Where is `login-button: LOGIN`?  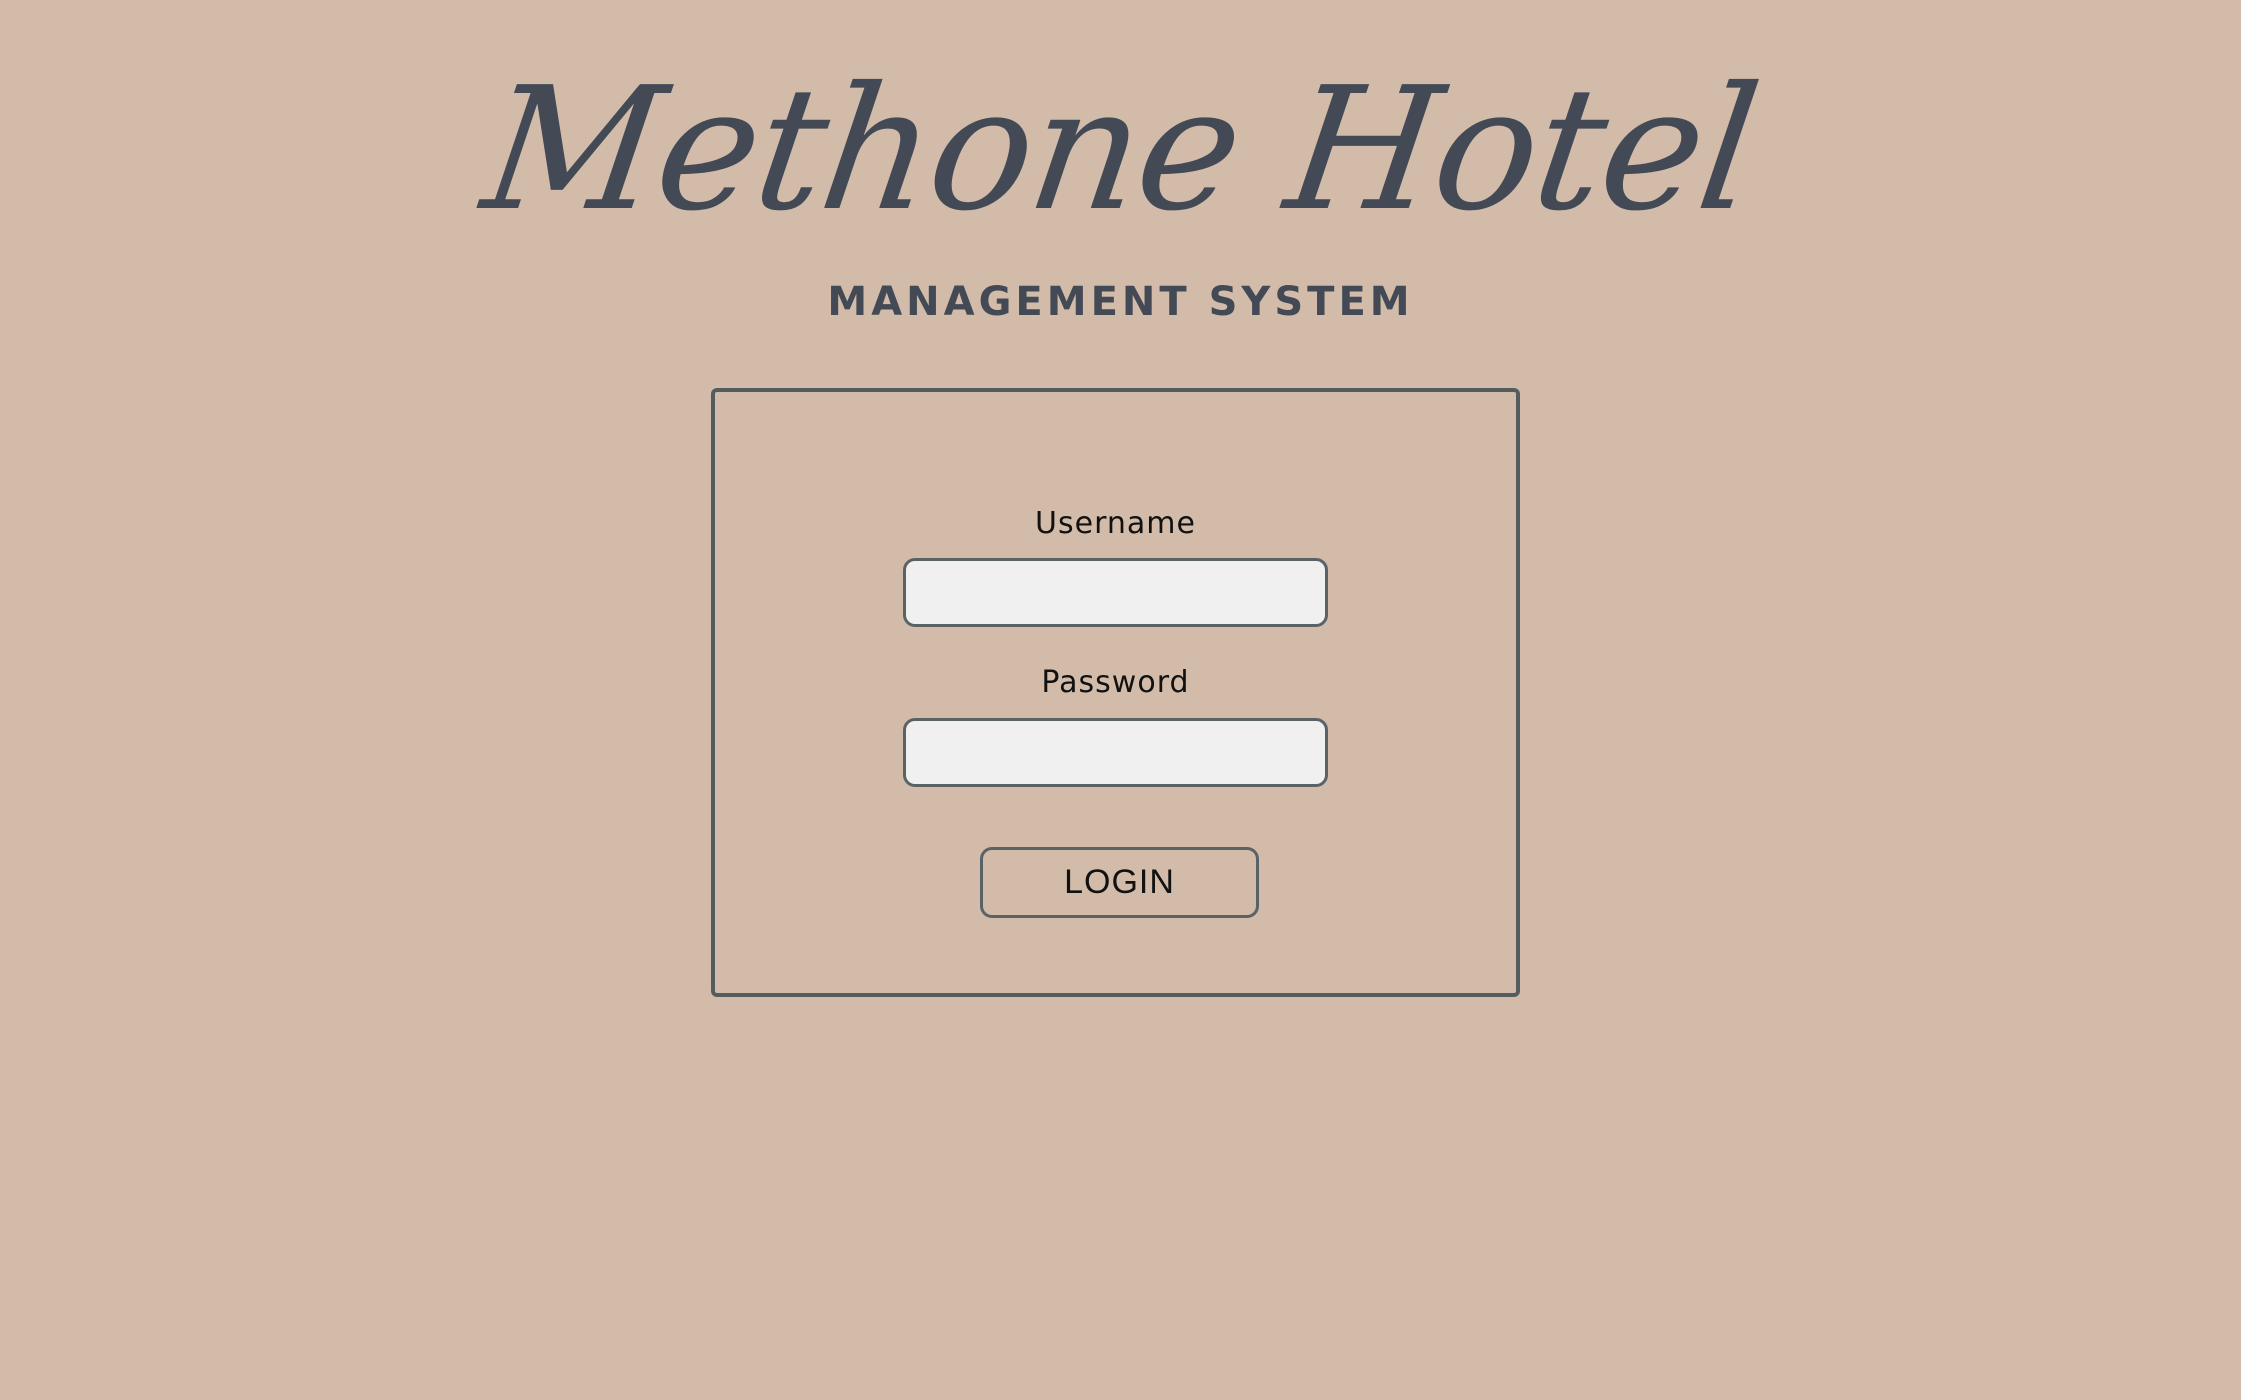 login-button: LOGIN is located at coordinates (1119, 882).